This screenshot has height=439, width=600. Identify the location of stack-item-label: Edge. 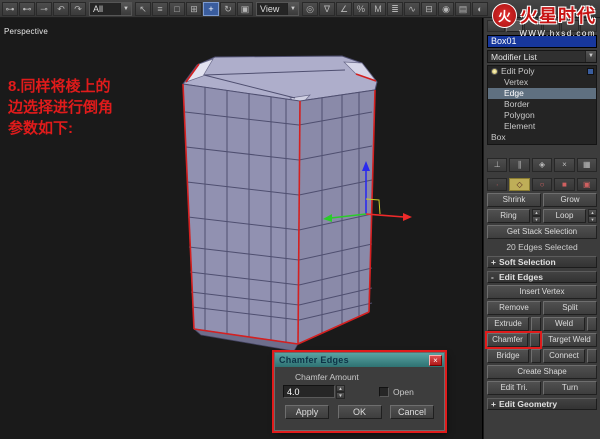
(514, 93).